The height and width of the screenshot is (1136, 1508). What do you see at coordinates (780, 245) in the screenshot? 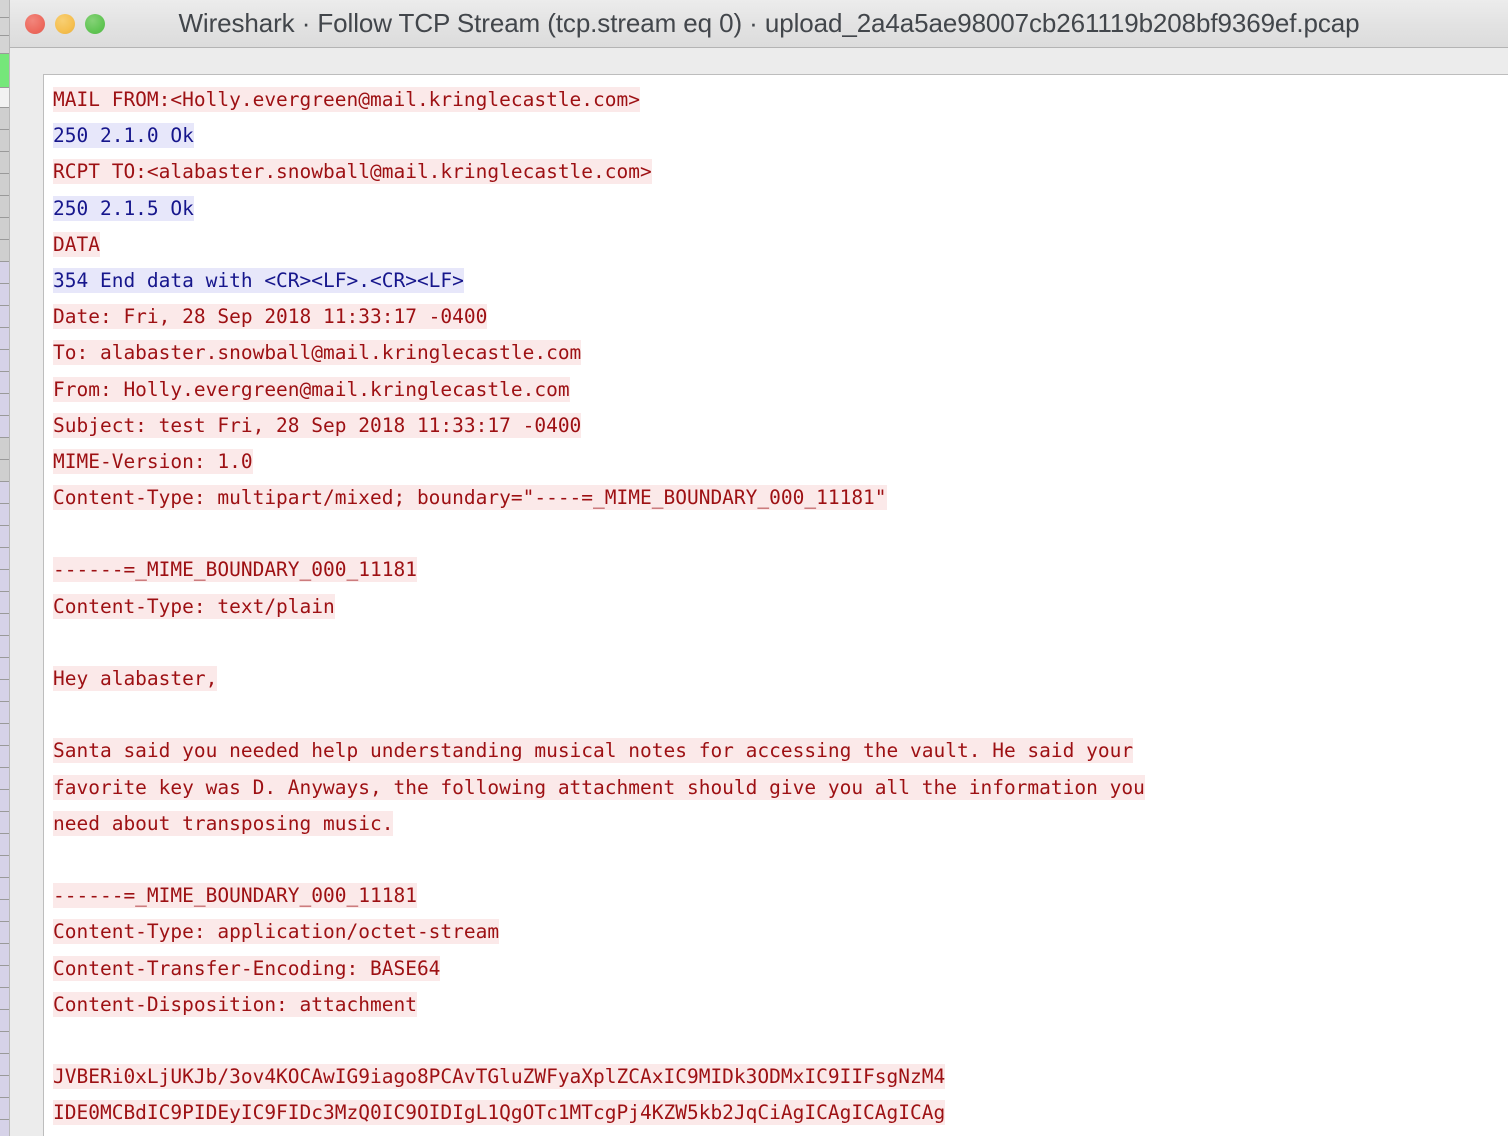
I see `stream-line-client: DATA` at bounding box center [780, 245].